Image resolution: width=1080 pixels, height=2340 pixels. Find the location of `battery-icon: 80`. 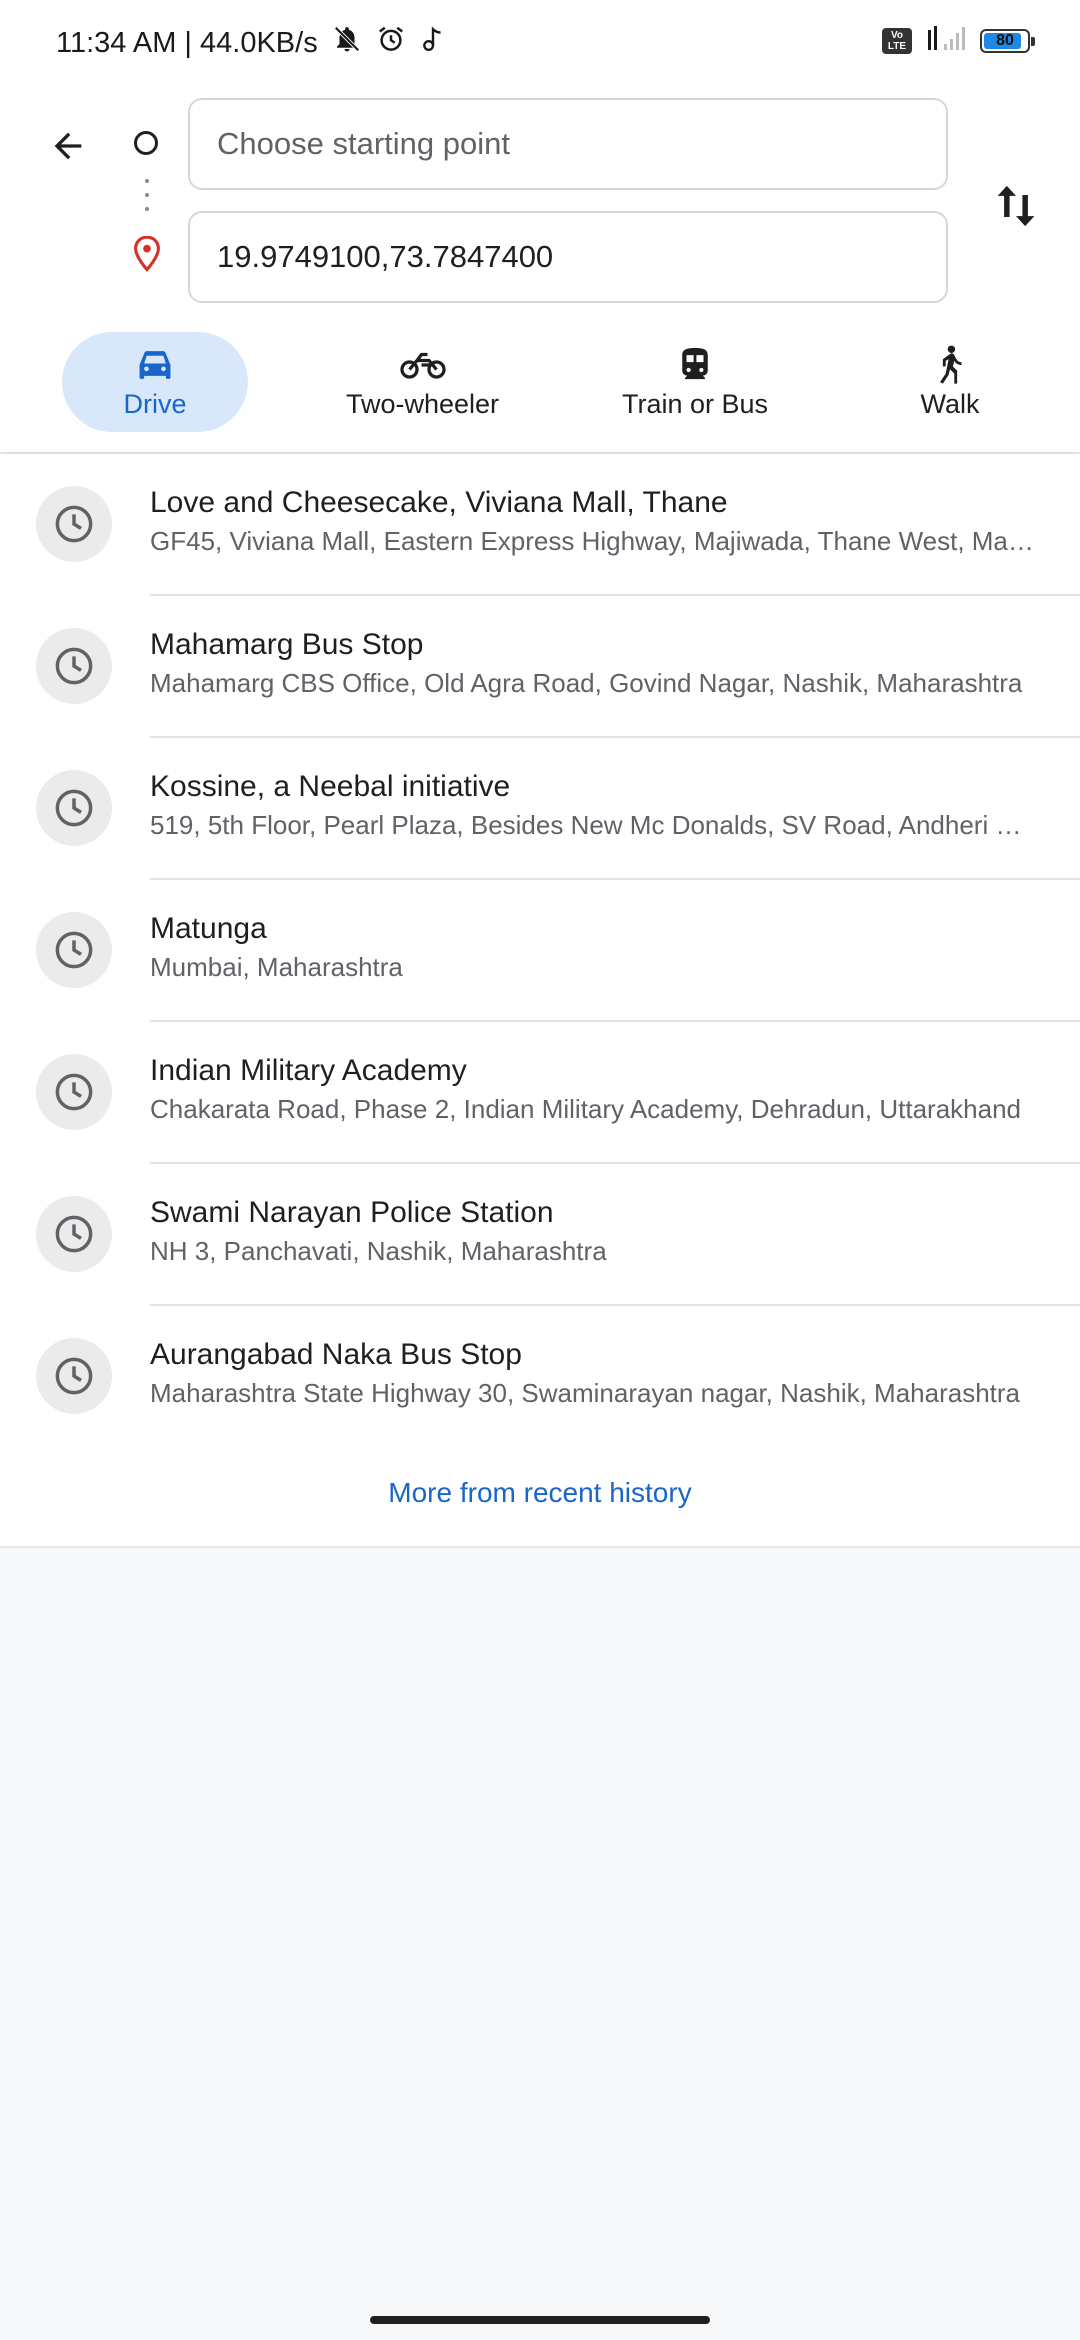

battery-icon: 80 is located at coordinates (1007, 40).